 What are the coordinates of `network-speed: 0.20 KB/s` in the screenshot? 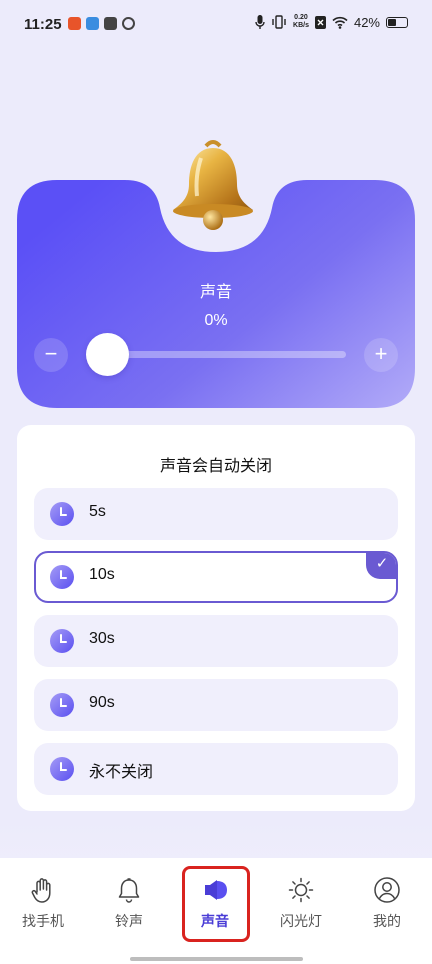 It's located at (301, 22).